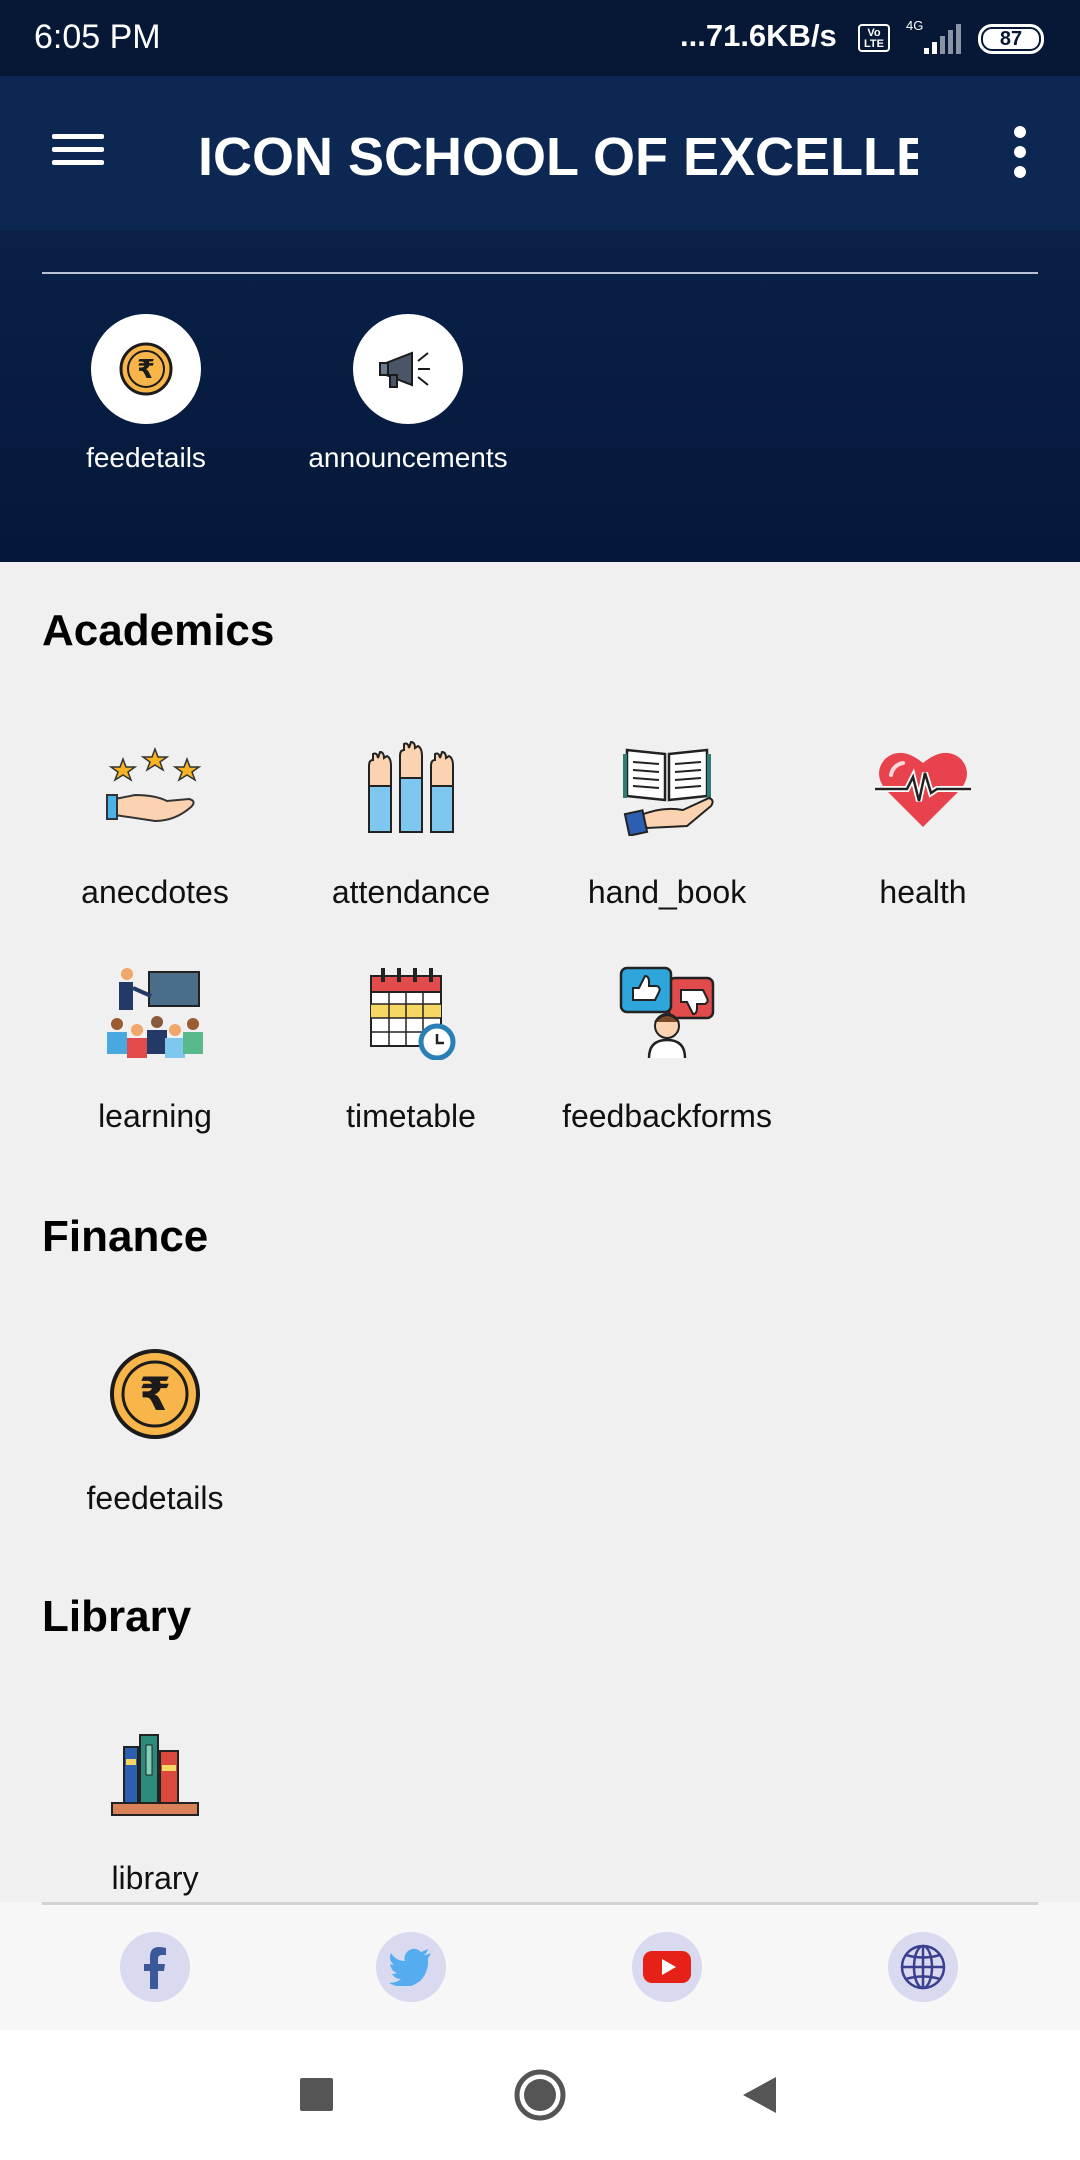 Image resolution: width=1080 pixels, height=2160 pixels. What do you see at coordinates (155, 843) in the screenshot?
I see `tile-anecdotes: anecdotes` at bounding box center [155, 843].